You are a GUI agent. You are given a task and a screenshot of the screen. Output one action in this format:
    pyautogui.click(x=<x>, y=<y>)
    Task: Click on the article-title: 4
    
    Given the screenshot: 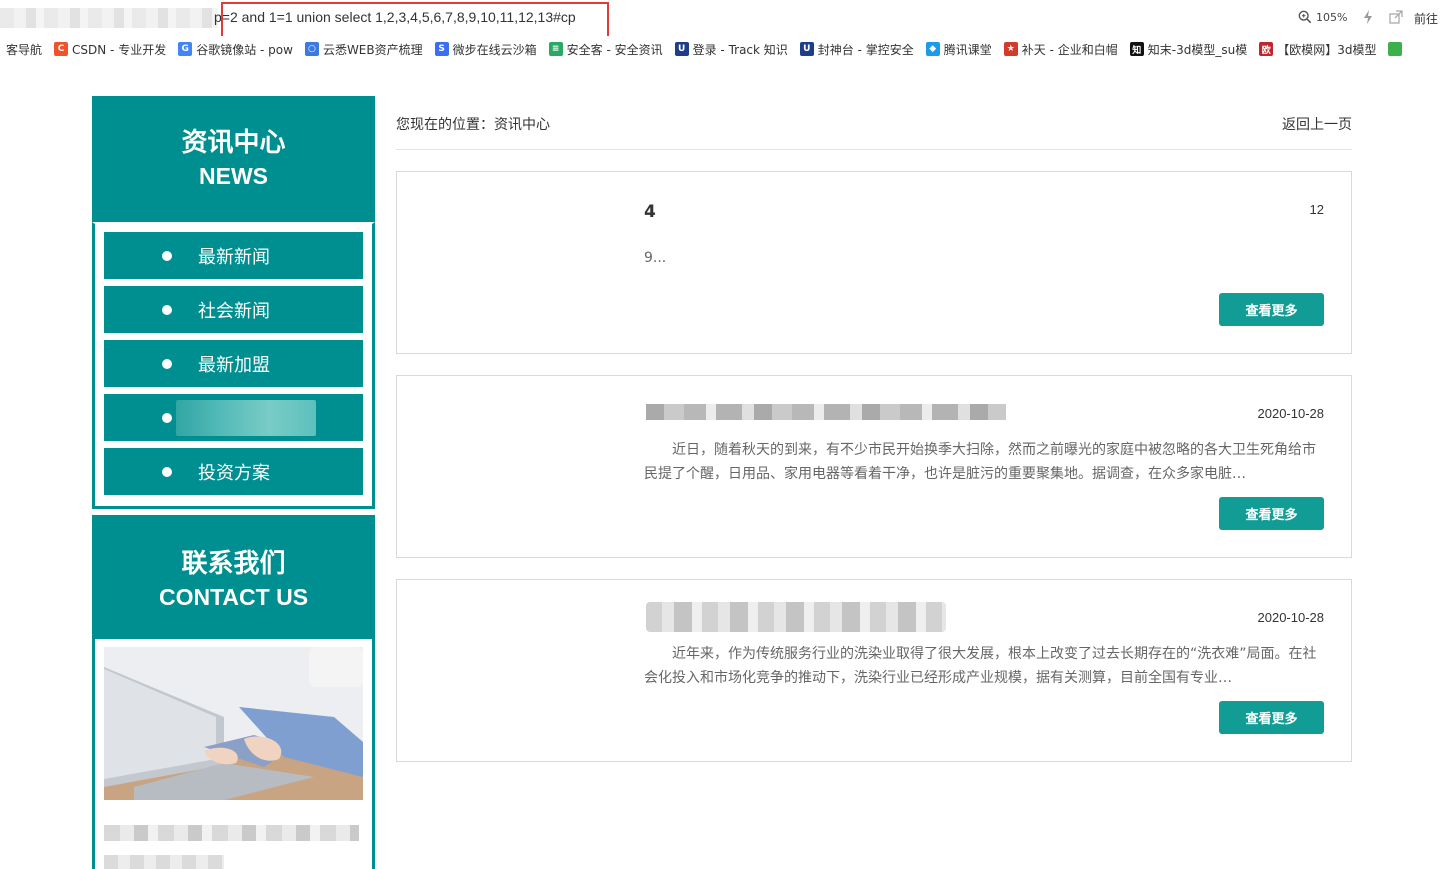 What is the action you would take?
    pyautogui.click(x=650, y=212)
    